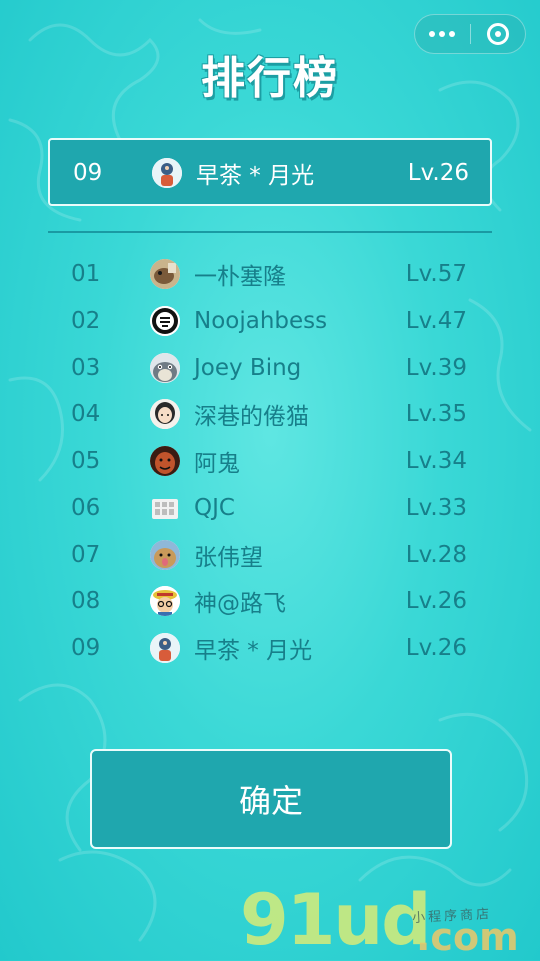 The width and height of the screenshot is (540, 961). I want to click on player-name: 神@路飞, so click(240, 604).